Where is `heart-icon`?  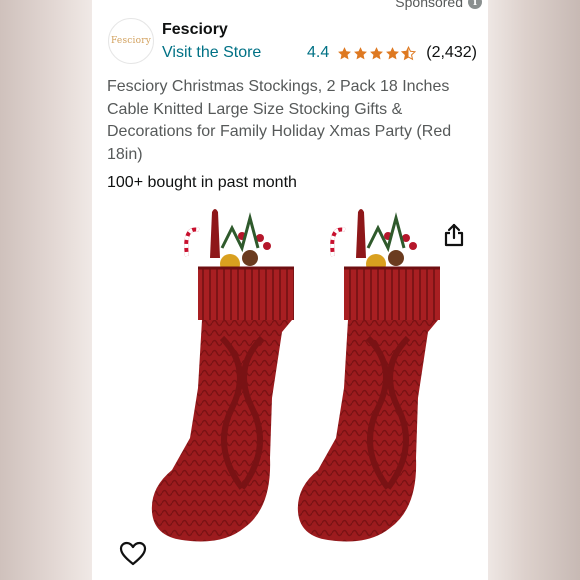
heart-icon is located at coordinates (133, 554).